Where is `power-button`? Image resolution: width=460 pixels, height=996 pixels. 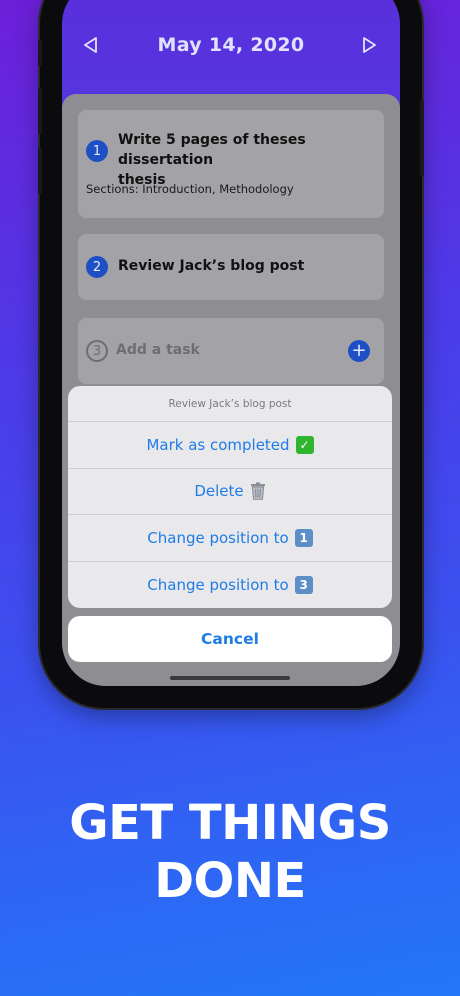
power-button is located at coordinates (422, 138).